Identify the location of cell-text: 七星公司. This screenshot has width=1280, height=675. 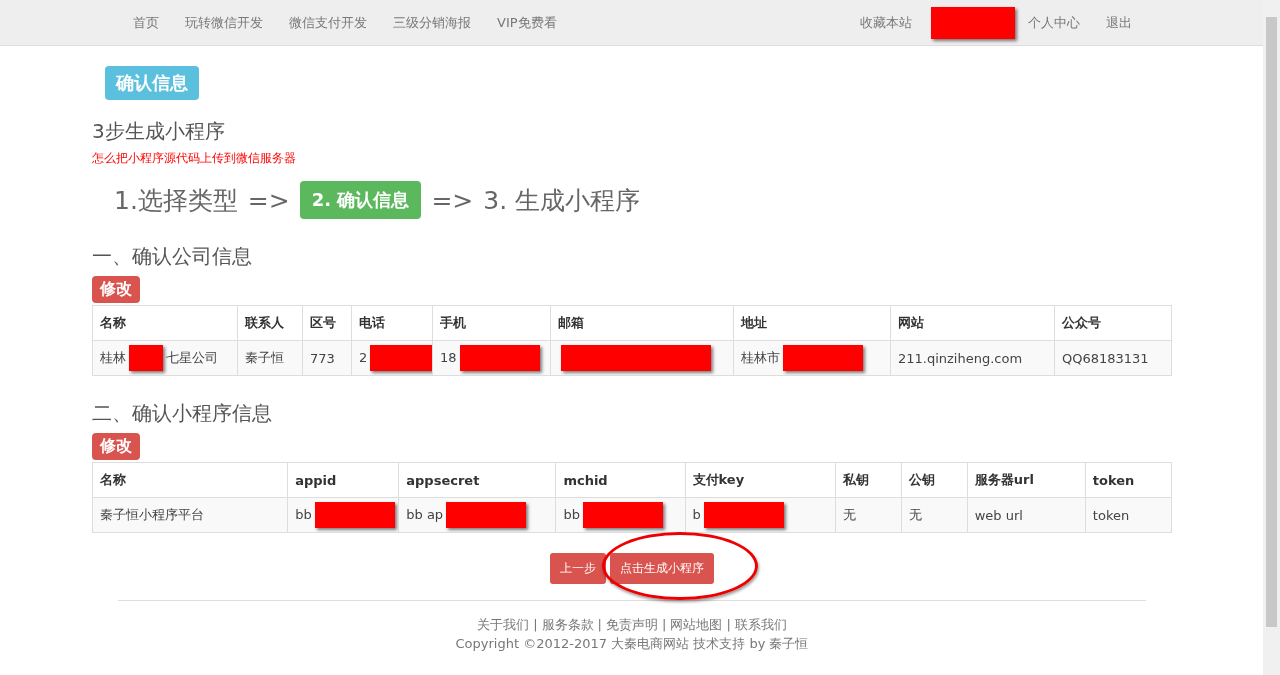
(192, 357).